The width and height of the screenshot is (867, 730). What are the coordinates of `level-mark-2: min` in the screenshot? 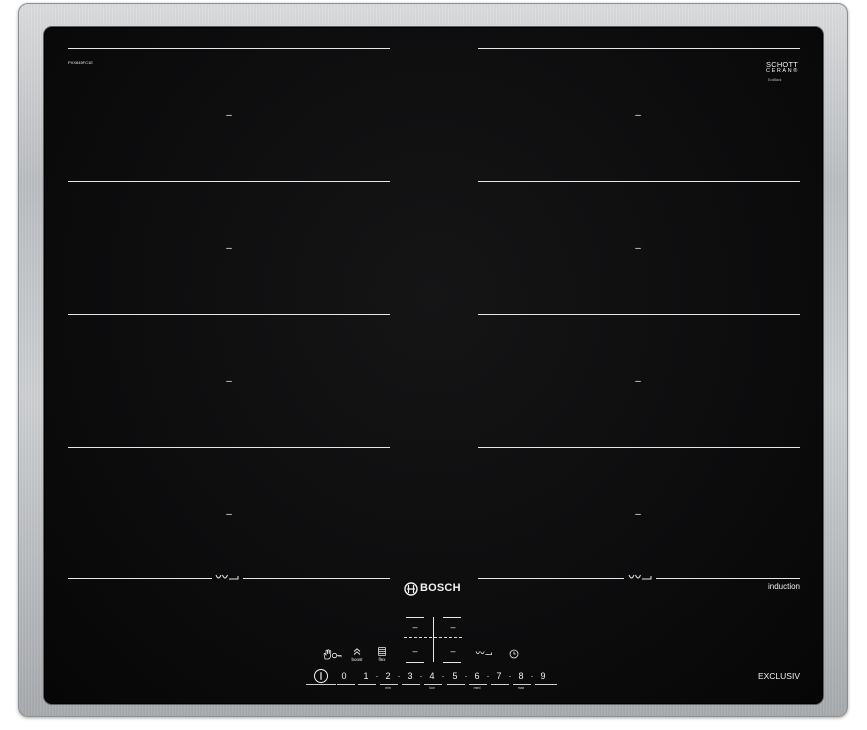 It's located at (388, 688).